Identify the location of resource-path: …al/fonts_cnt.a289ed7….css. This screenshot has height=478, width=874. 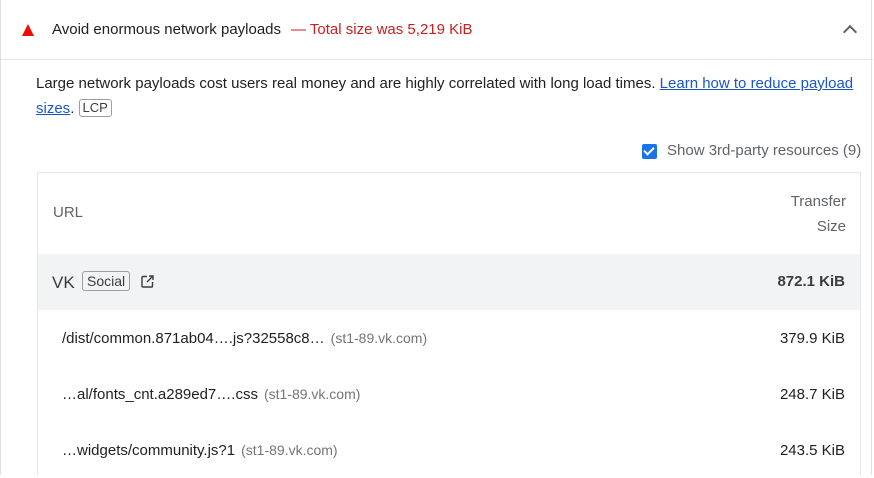
(160, 394).